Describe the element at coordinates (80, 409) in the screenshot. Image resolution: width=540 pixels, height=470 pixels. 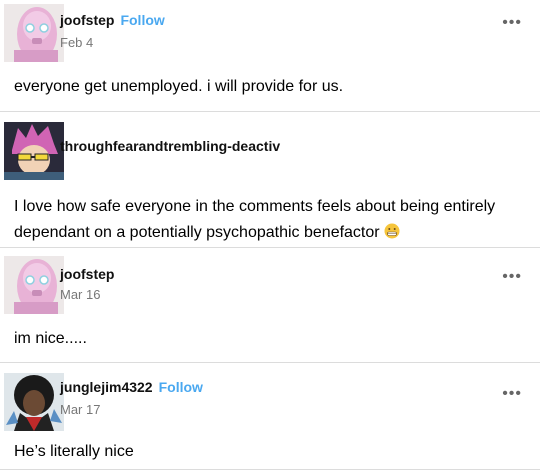
I see `post-date: Mar 17` at that location.